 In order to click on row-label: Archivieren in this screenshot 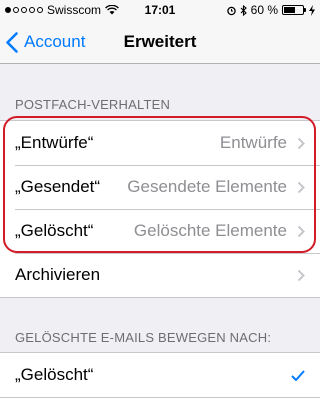, I will do `click(58, 274)`.